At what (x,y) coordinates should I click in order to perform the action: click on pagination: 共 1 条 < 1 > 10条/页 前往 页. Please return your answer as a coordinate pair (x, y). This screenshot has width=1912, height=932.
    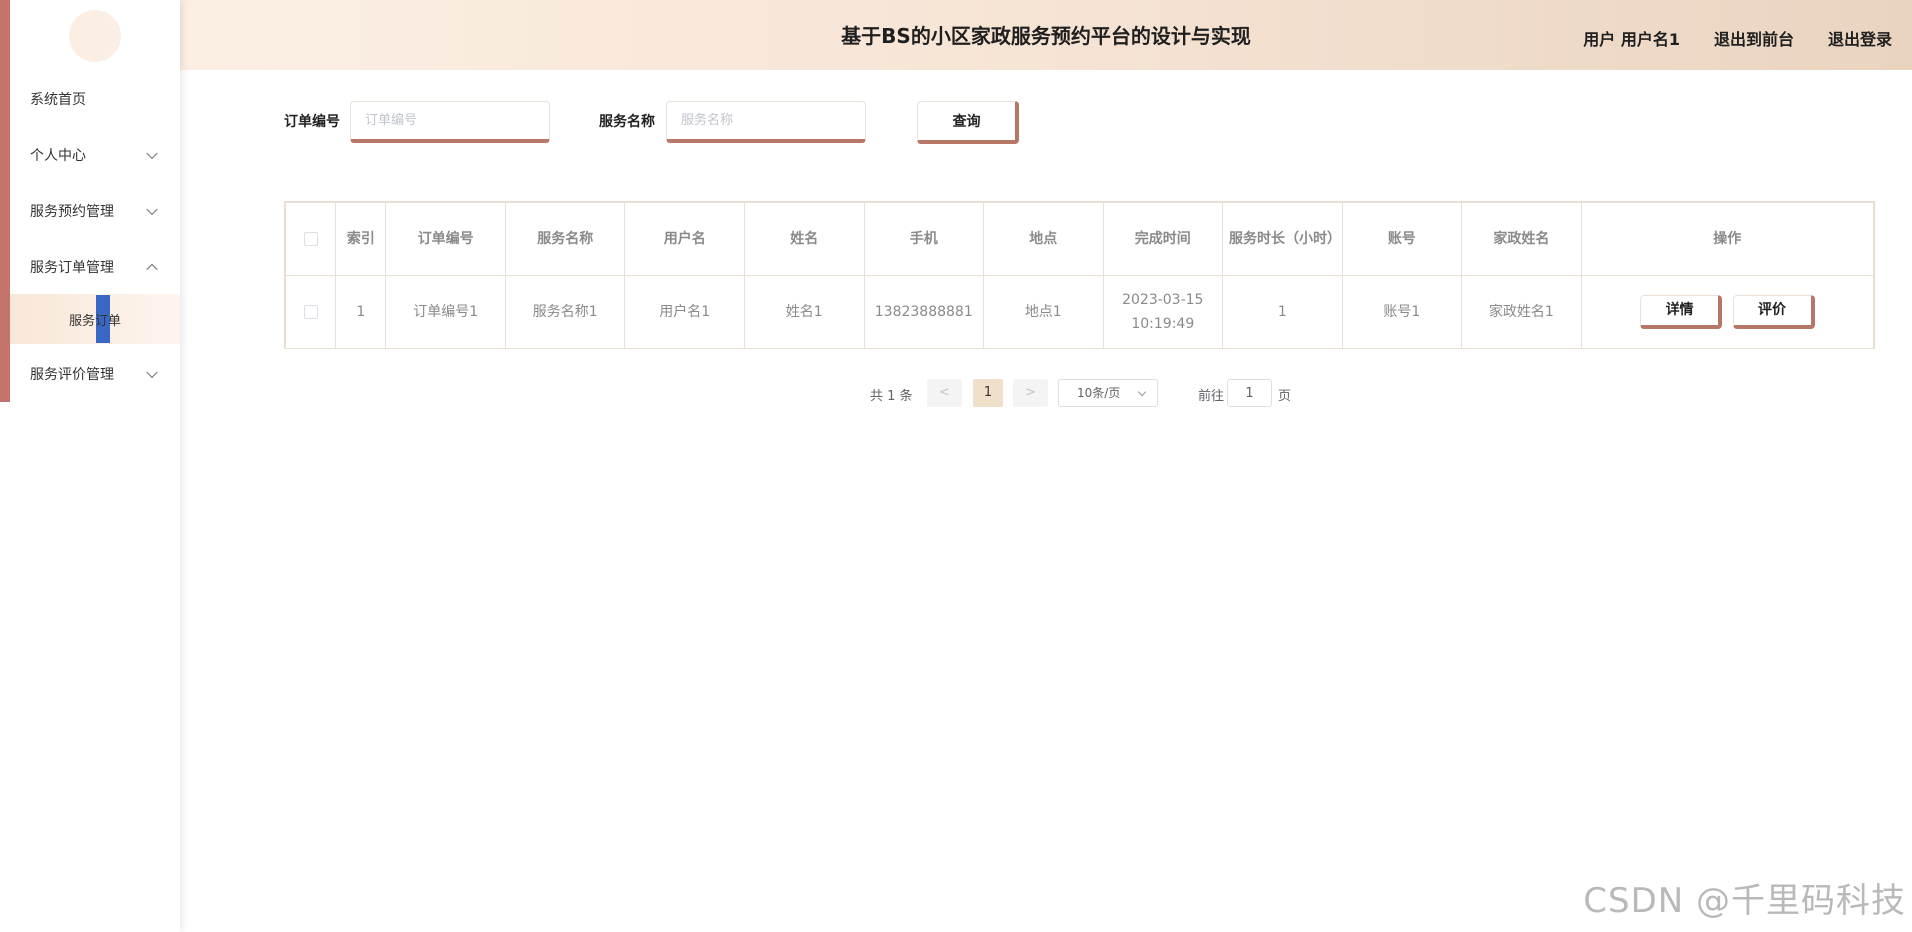
    Looking at the image, I should click on (956, 393).